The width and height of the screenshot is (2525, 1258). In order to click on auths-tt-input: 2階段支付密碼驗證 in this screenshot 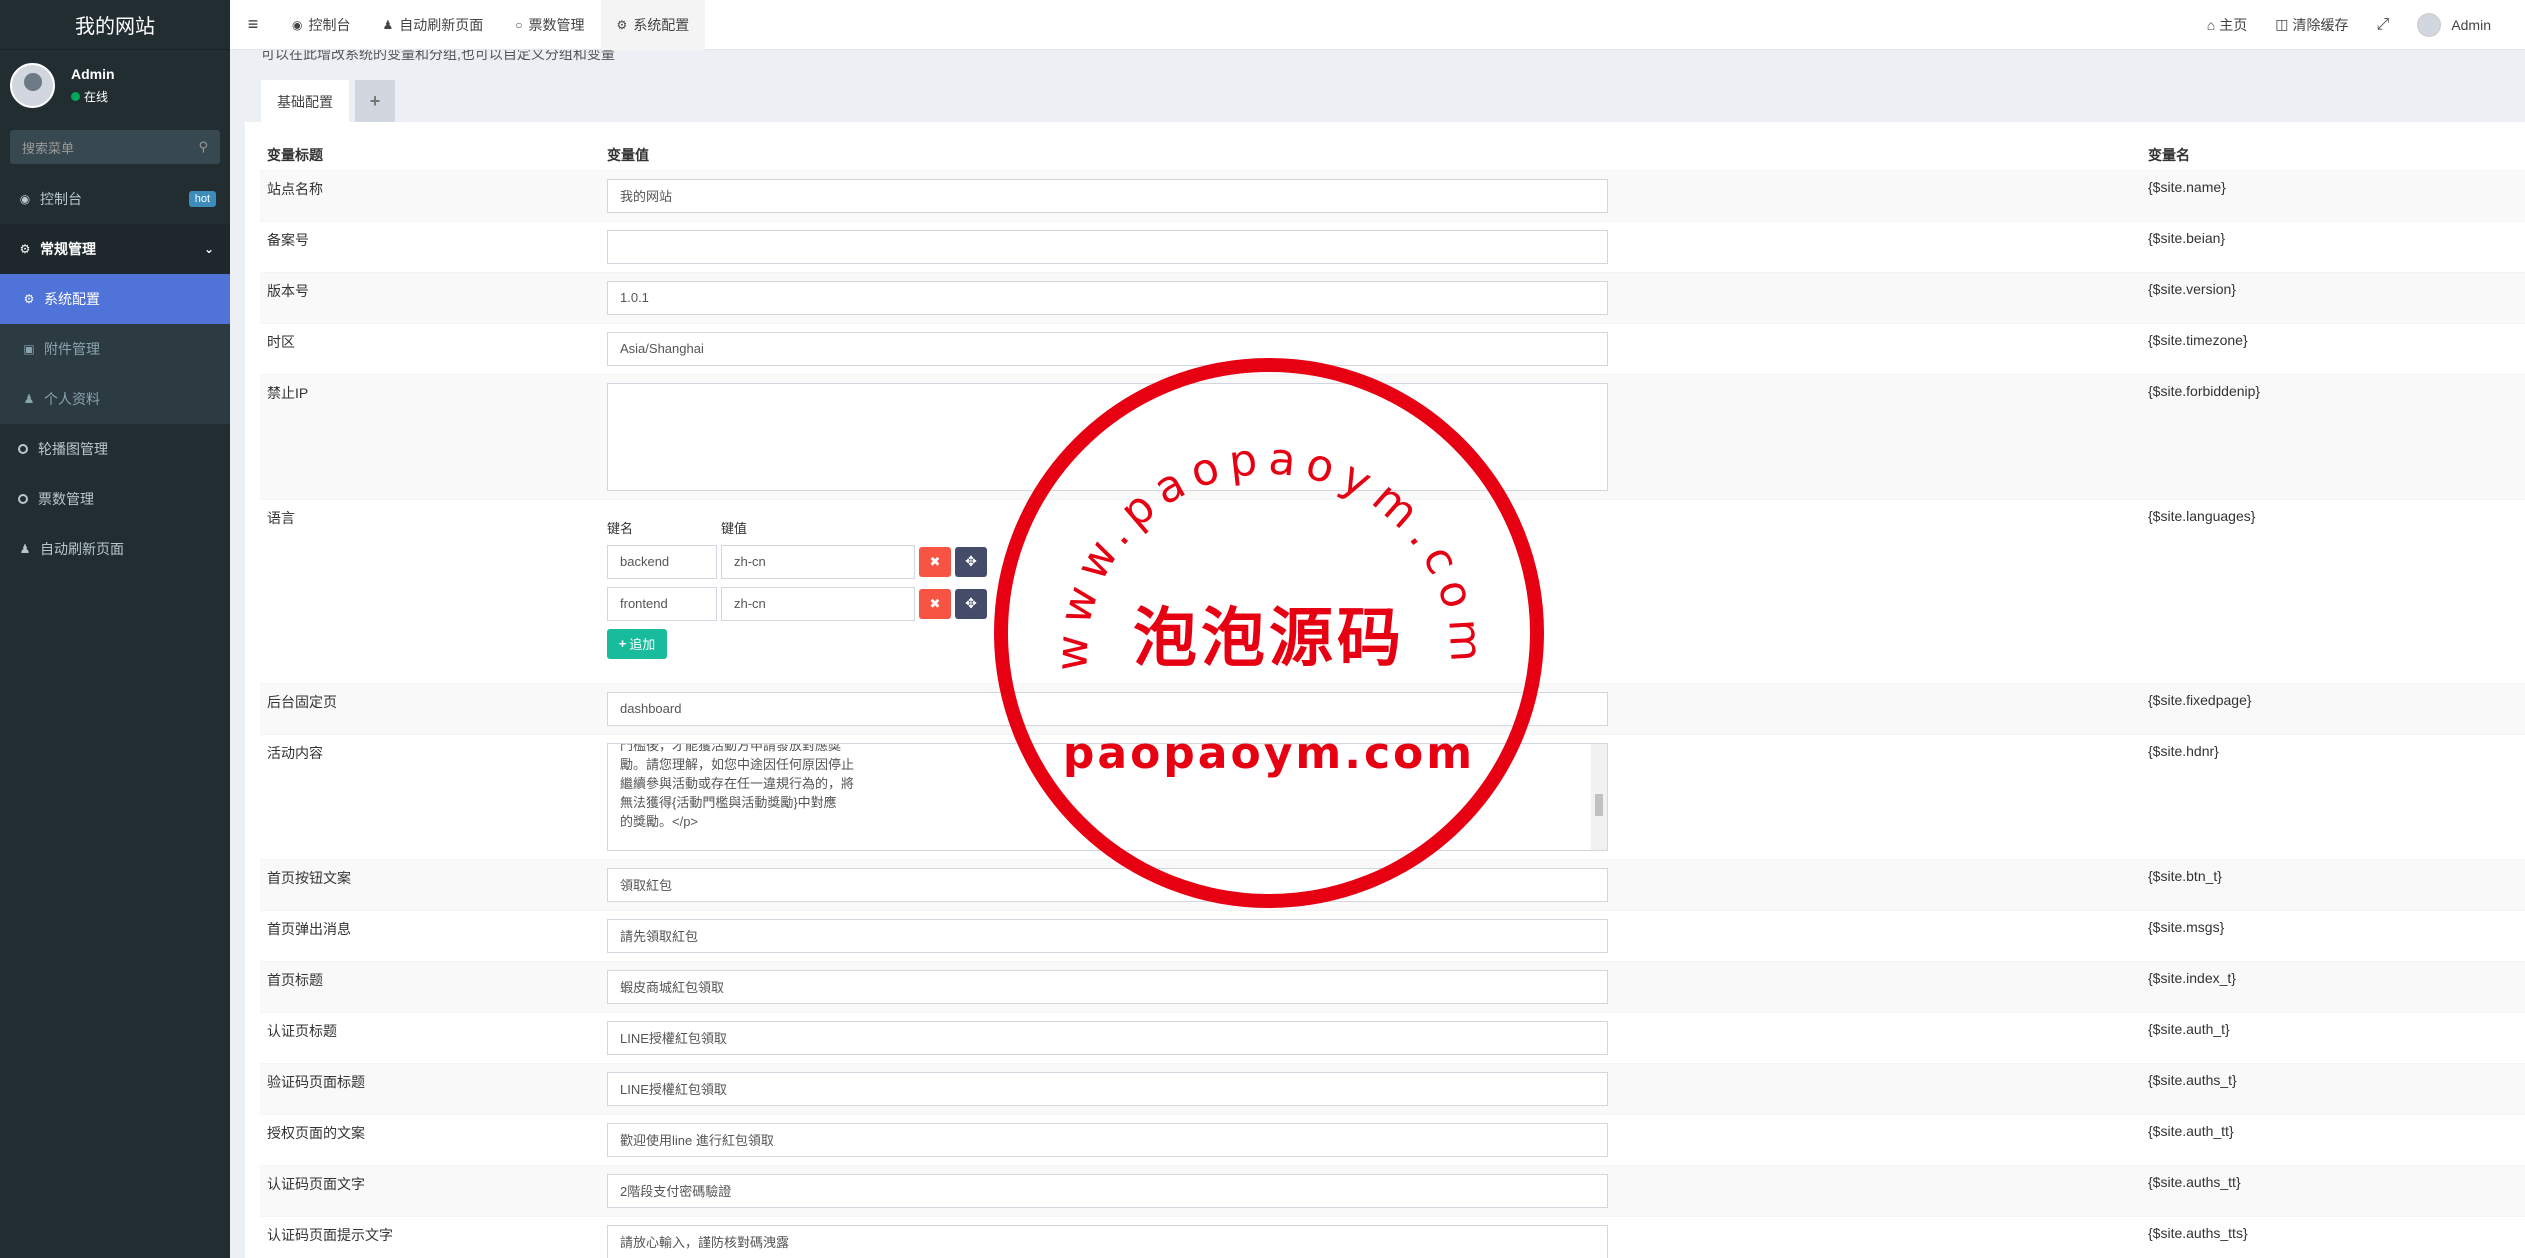, I will do `click(1107, 1190)`.